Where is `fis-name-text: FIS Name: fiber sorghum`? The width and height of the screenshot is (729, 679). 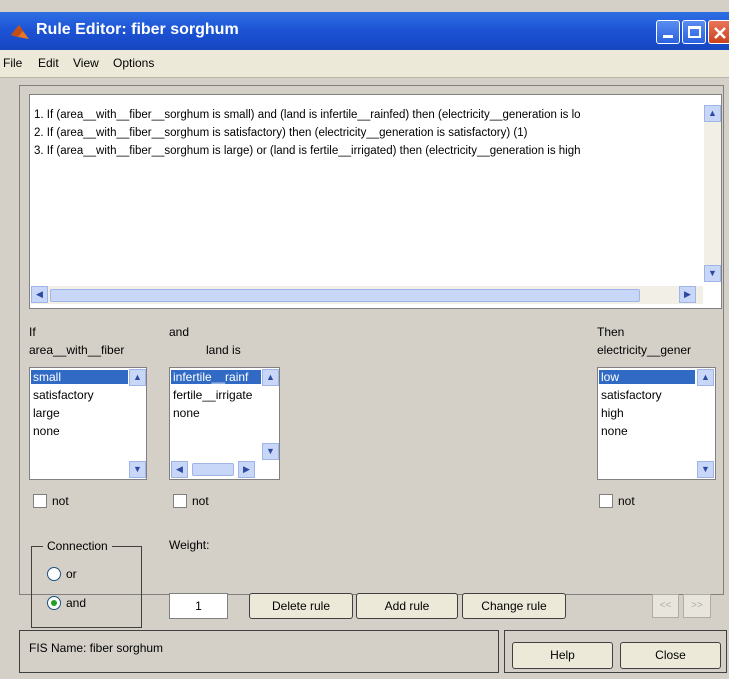
fis-name-text: FIS Name: fiber sorghum is located at coordinates (96, 648).